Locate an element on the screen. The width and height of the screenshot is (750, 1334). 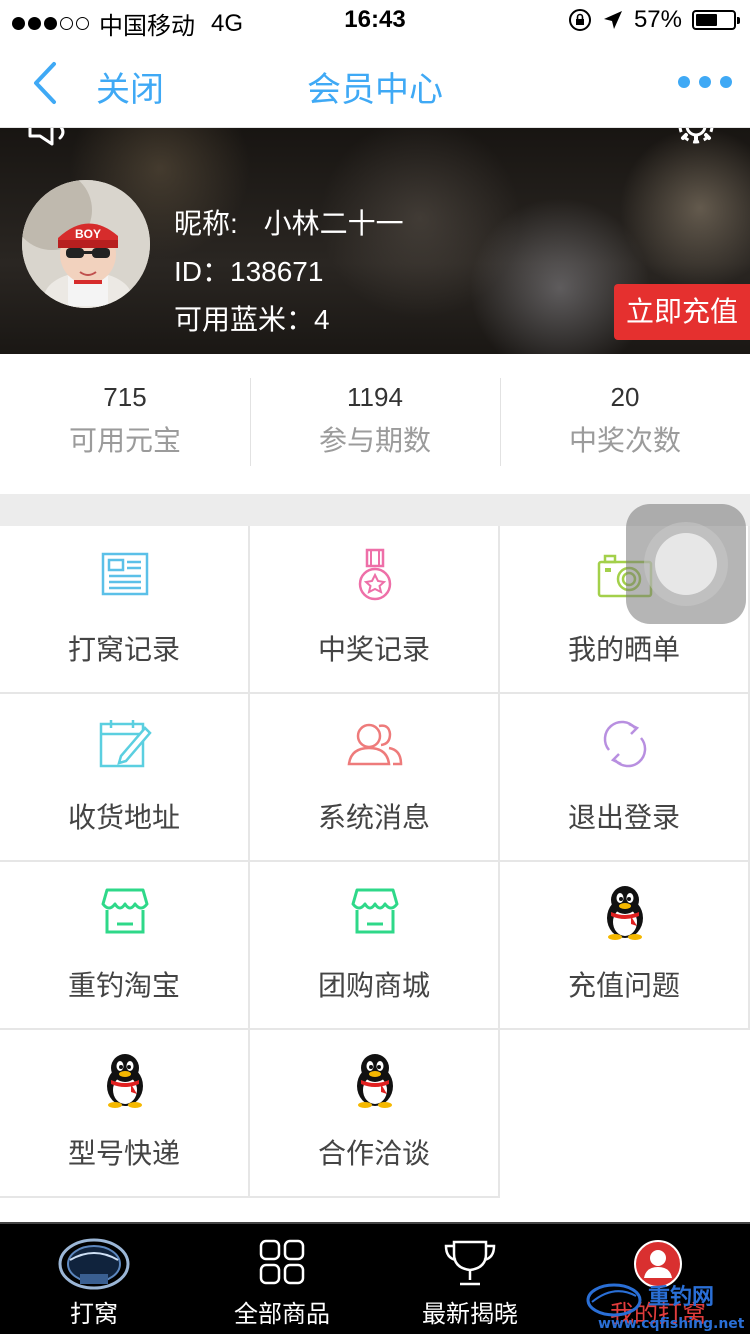
tab-bait: 打窝 is located at coordinates (94, 1279).